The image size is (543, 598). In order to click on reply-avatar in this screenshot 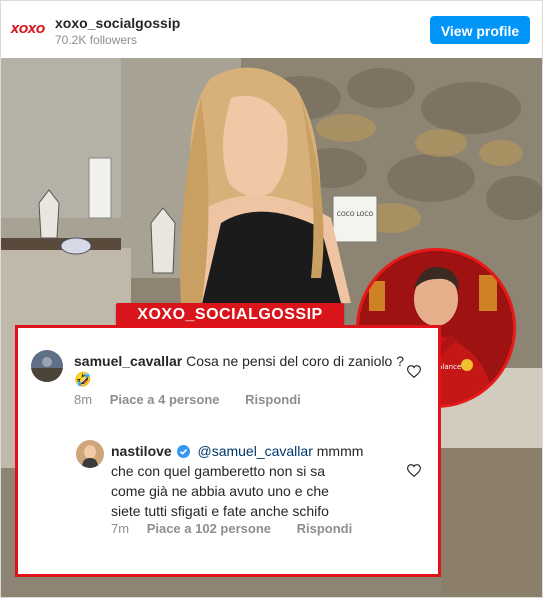, I will do `click(90, 454)`.